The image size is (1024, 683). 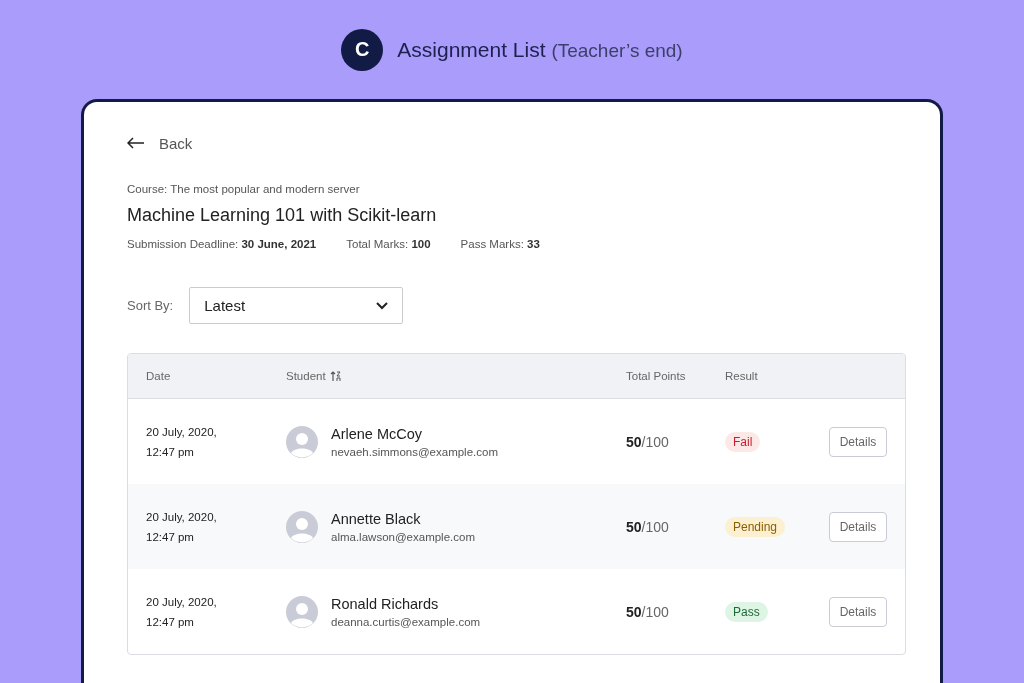 What do you see at coordinates (743, 441) in the screenshot?
I see `status-badge: Fail` at bounding box center [743, 441].